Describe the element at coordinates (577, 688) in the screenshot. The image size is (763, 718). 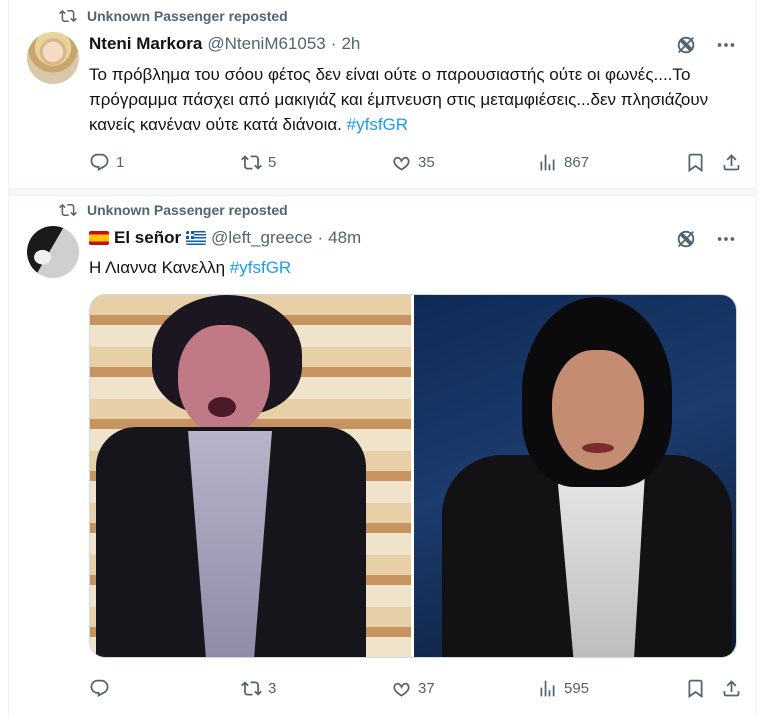
I see `views-count: 595` at that location.